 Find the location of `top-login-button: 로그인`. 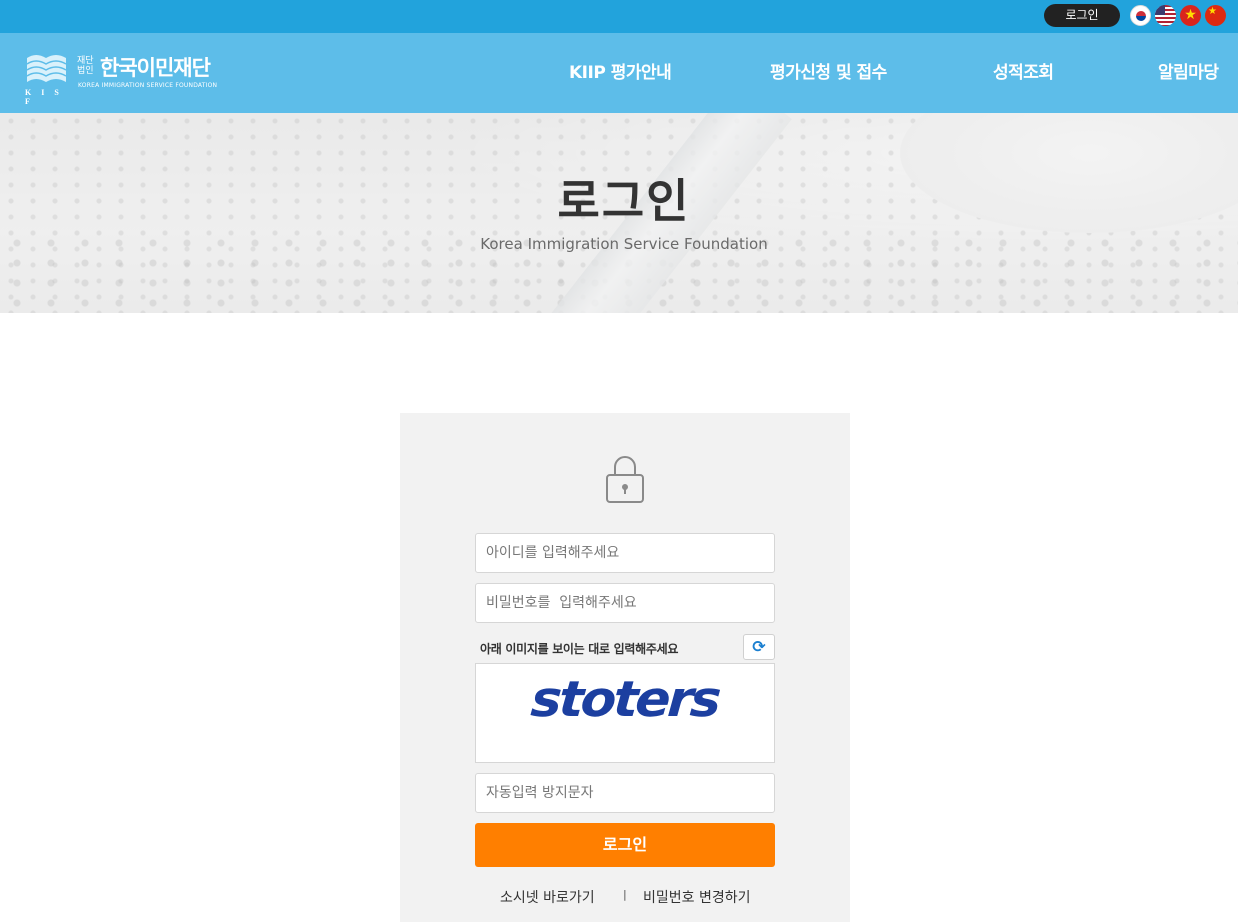

top-login-button: 로그인 is located at coordinates (1082, 15).